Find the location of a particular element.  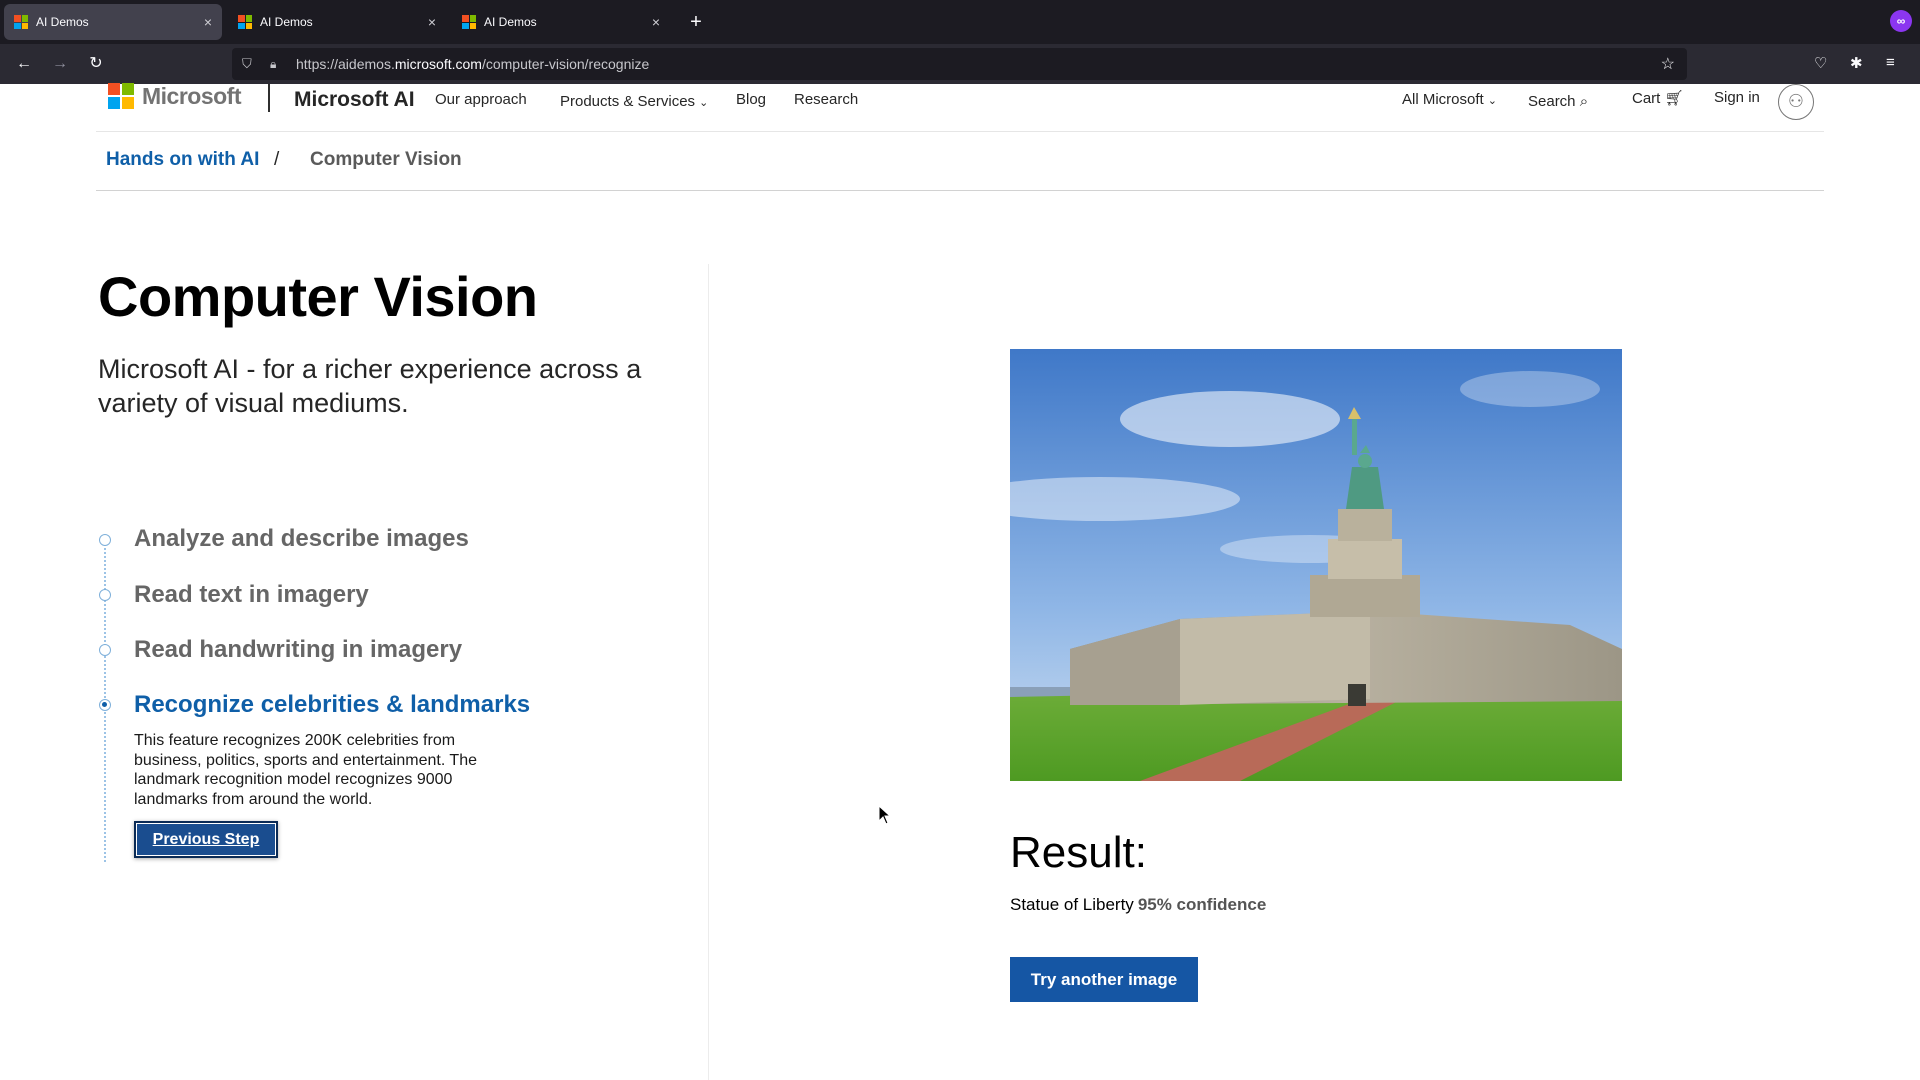

step-analyze: Analyze and describe images is located at coordinates (301, 539).